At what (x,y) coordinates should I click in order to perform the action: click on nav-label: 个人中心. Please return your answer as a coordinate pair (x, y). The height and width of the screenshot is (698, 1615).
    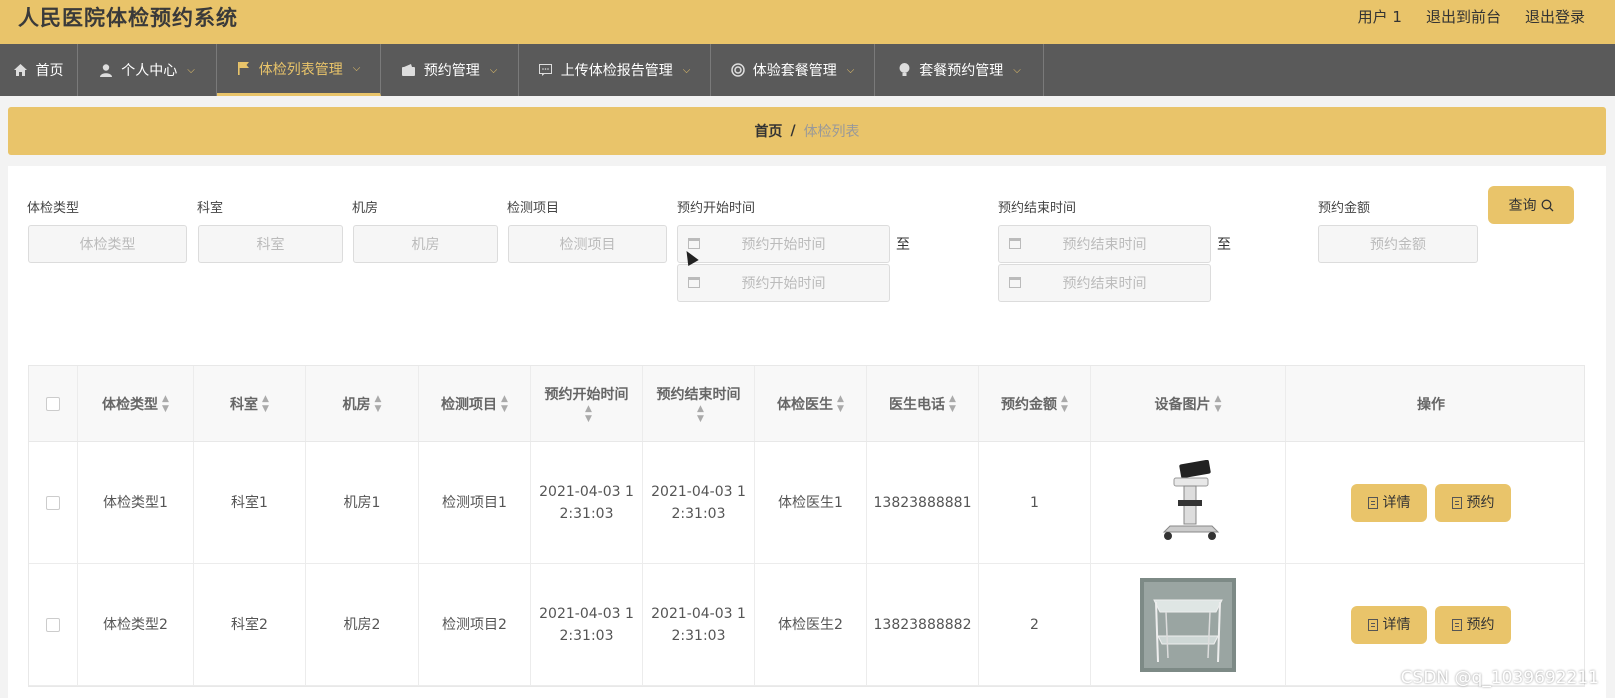
    Looking at the image, I should click on (149, 71).